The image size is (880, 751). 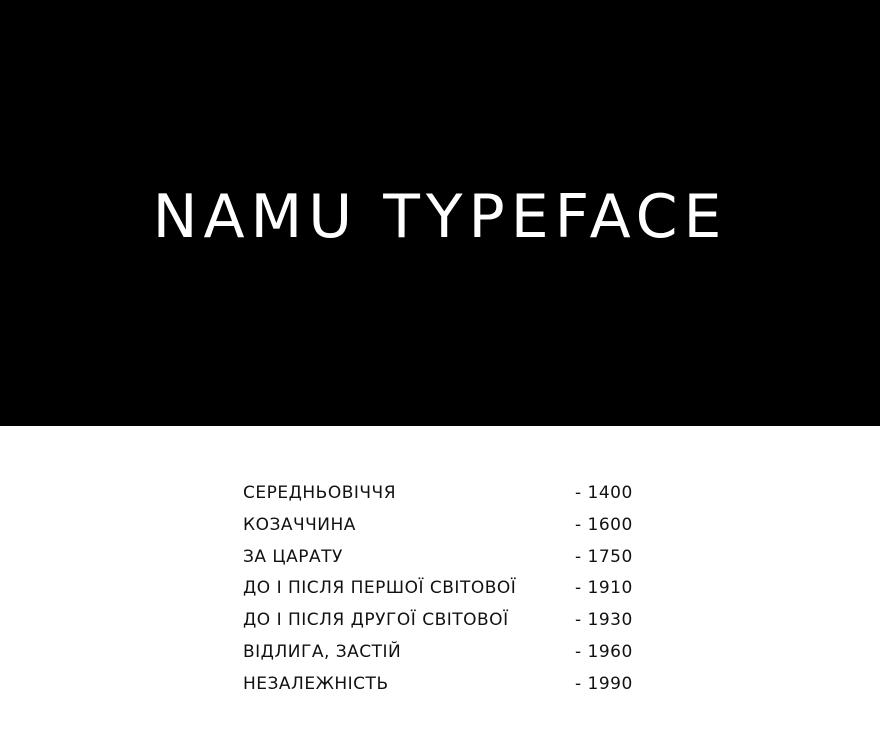 I want to click on period-year: - 1990, so click(x=604, y=683).